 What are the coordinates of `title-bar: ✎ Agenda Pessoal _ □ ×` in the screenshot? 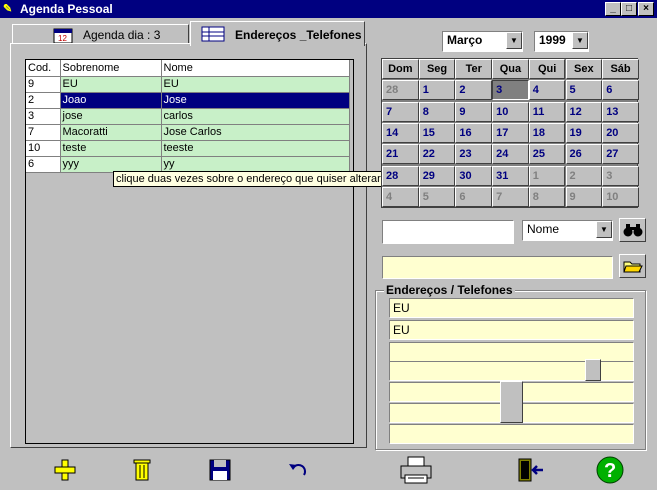 It's located at (328, 9).